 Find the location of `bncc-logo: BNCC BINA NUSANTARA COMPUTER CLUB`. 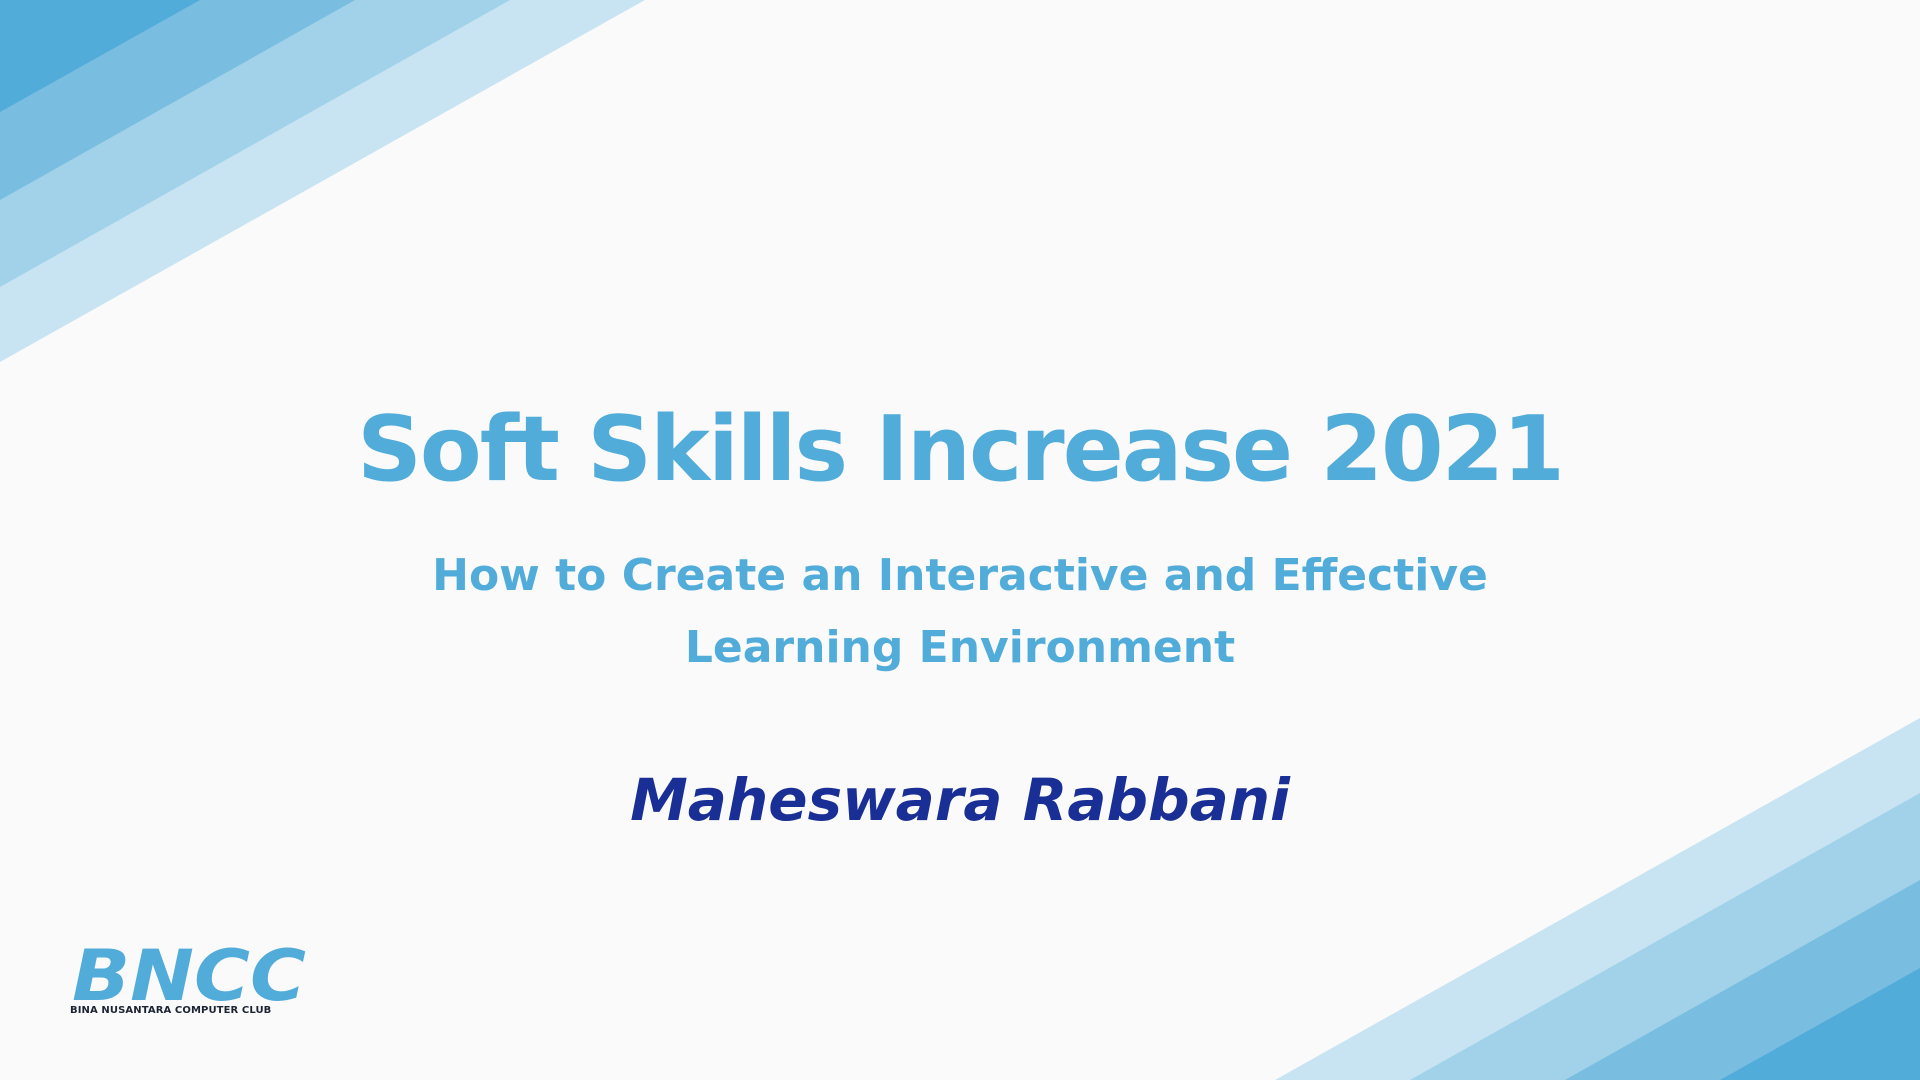

bncc-logo: BNCC BINA NUSANTARA COMPUTER CLUB is located at coordinates (190, 980).